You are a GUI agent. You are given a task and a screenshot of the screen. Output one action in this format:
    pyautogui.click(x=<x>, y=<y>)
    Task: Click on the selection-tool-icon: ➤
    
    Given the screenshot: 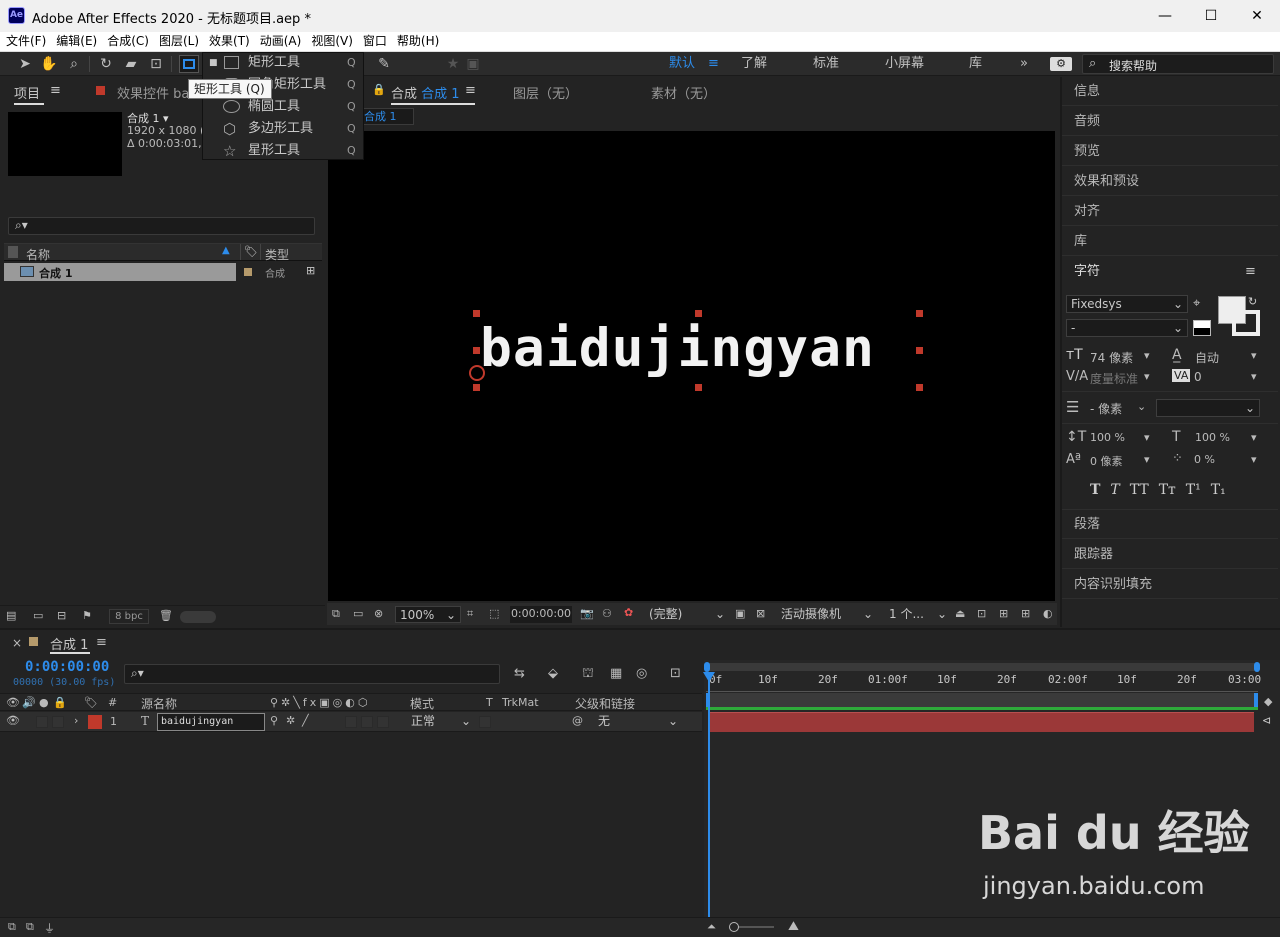 What is the action you would take?
    pyautogui.click(x=25, y=64)
    